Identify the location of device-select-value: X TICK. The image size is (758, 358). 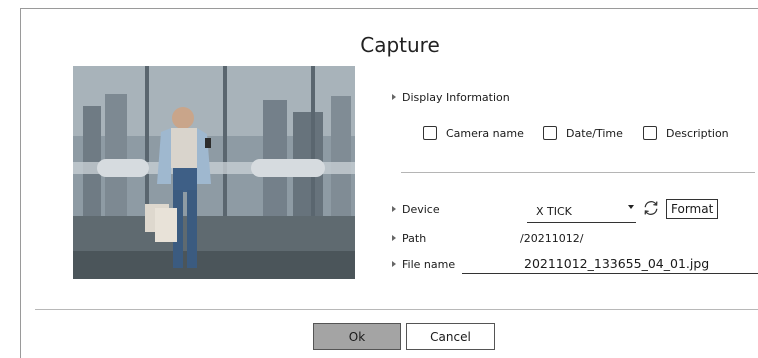
(554, 211).